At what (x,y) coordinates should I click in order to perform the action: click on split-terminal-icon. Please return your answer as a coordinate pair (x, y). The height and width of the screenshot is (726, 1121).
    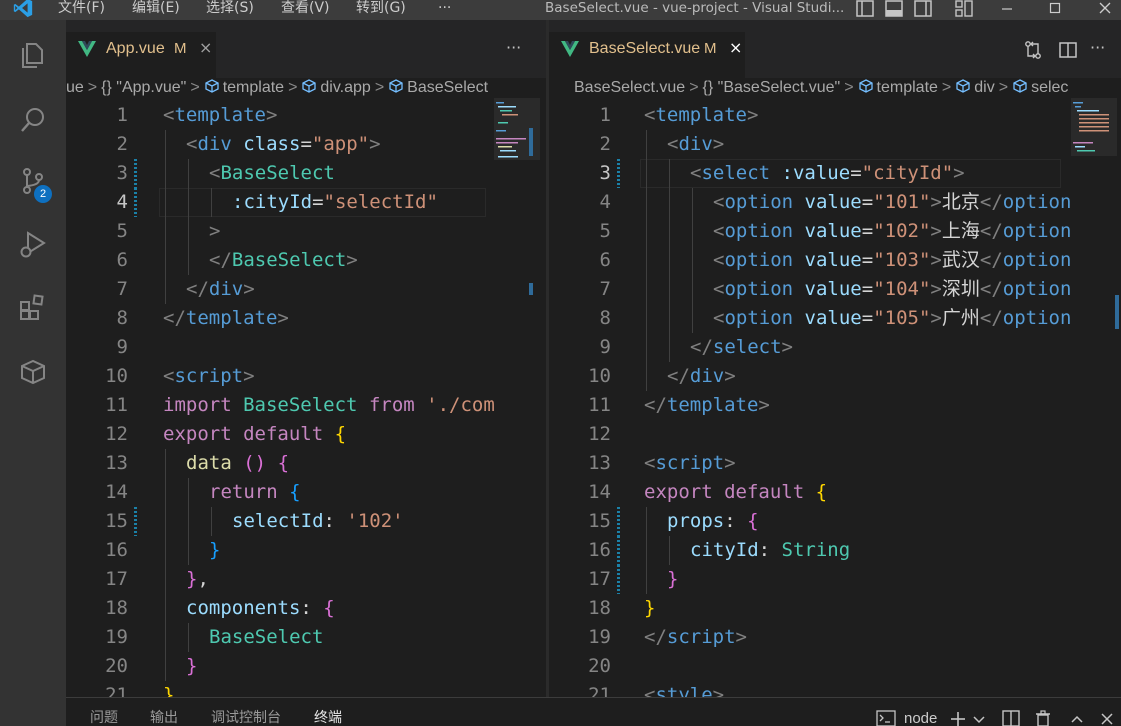
    Looking at the image, I should click on (1011, 718).